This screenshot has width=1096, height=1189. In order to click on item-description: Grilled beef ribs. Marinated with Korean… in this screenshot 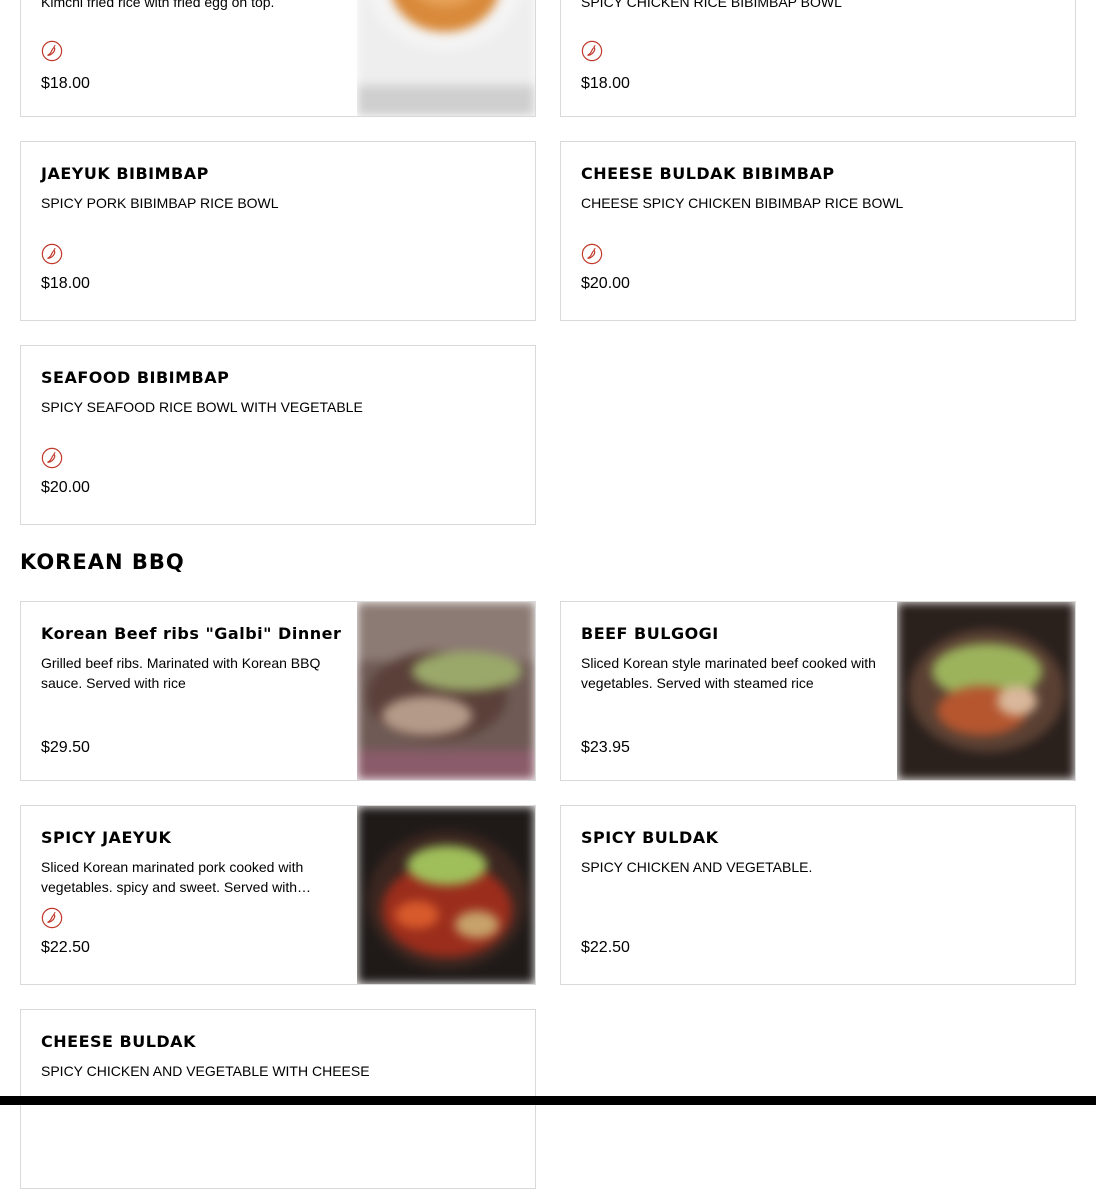, I will do `click(181, 673)`.